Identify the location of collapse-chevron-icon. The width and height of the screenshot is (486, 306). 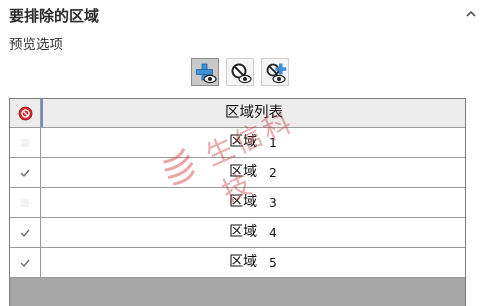
(471, 13).